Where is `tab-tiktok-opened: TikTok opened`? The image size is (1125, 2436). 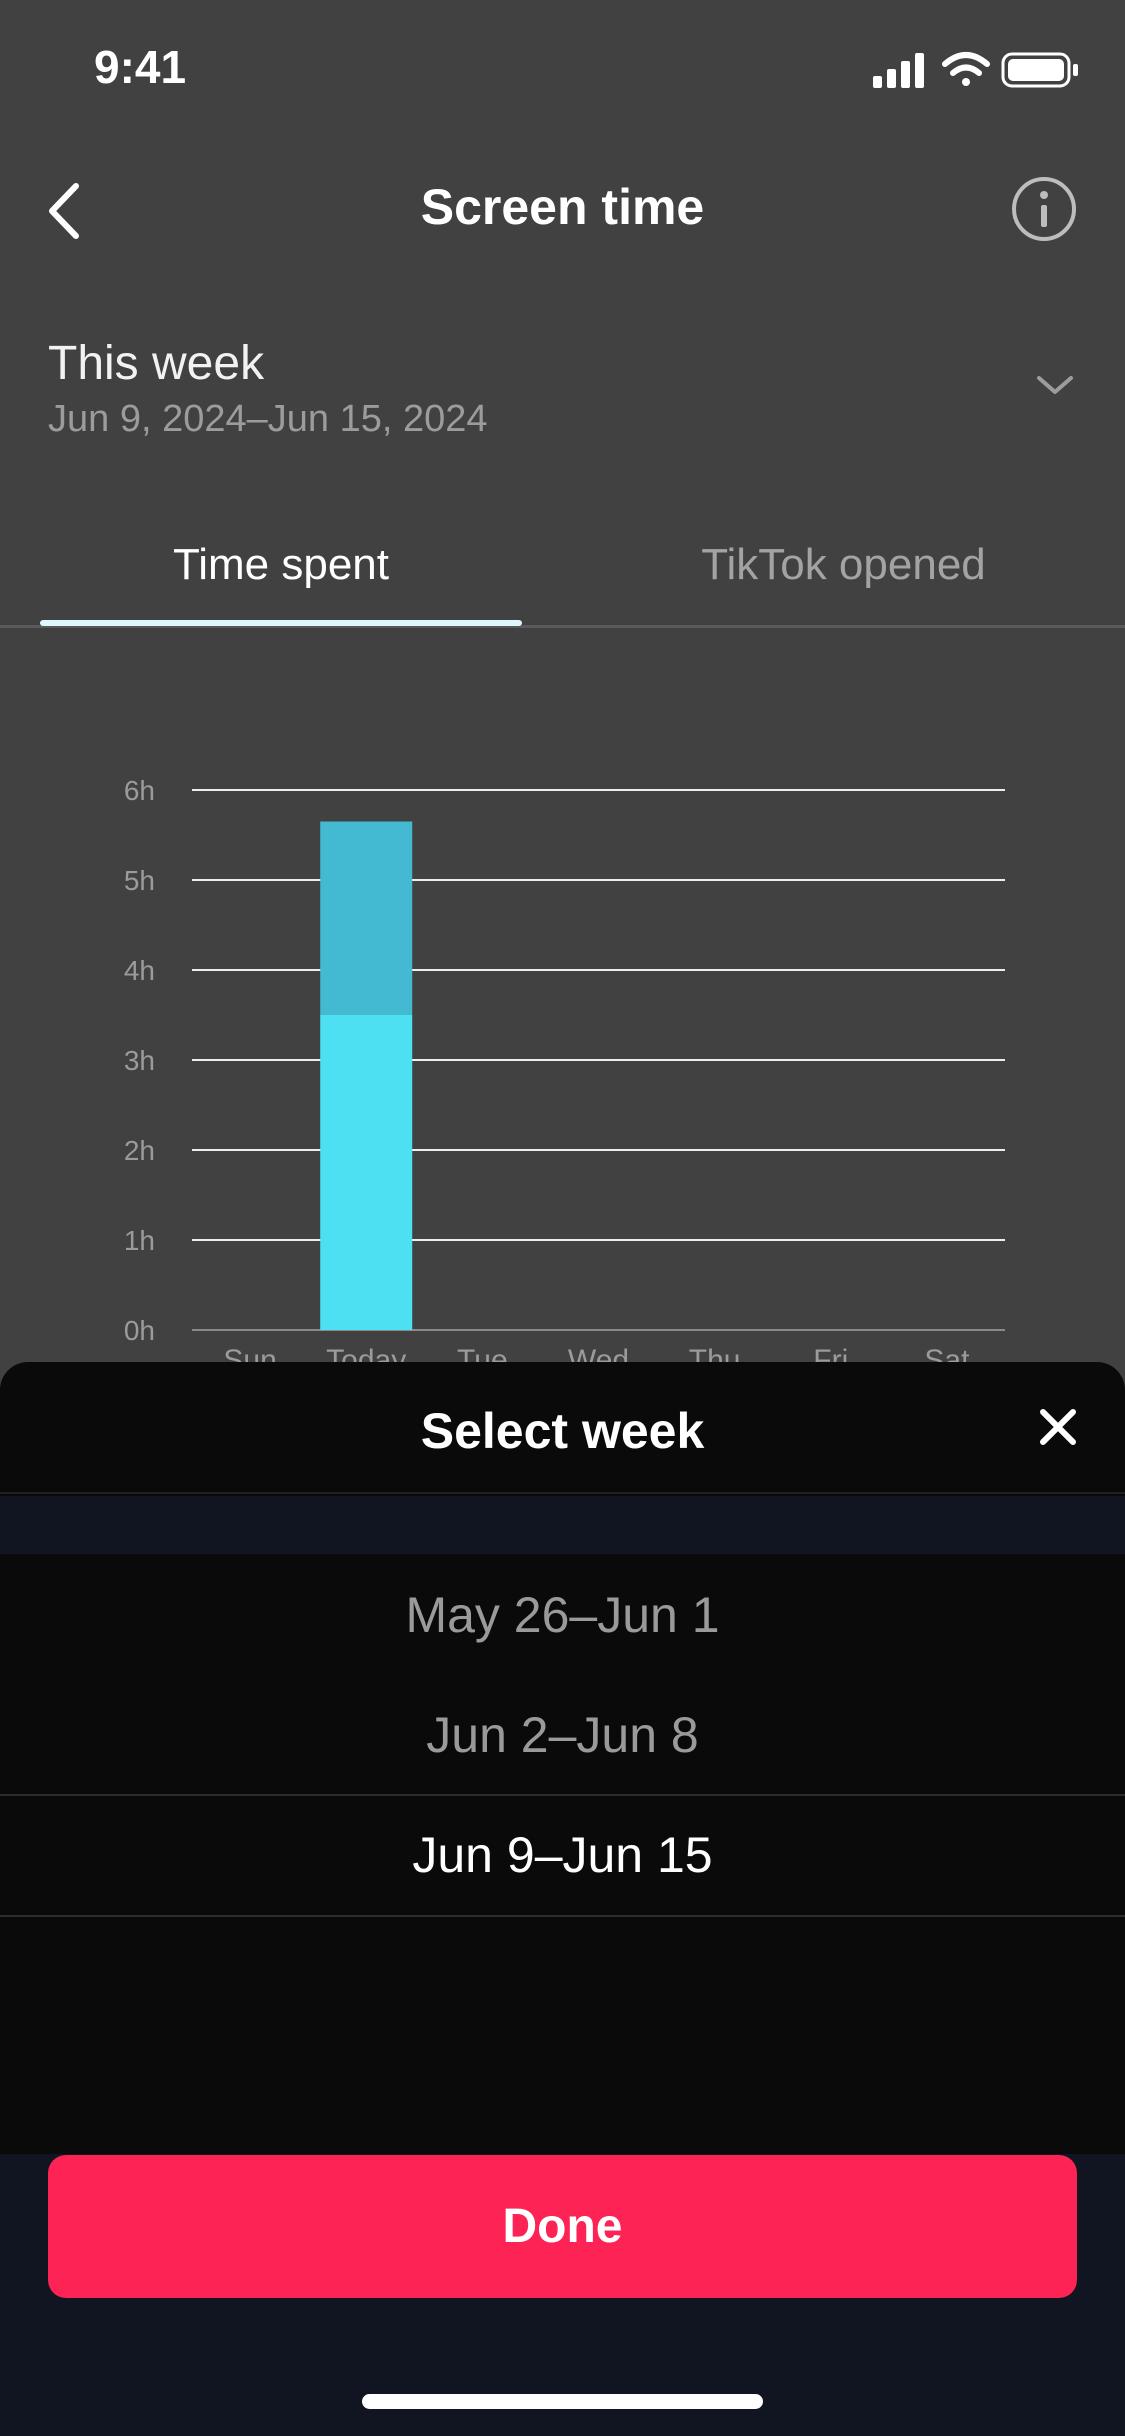 tab-tiktok-opened: TikTok opened is located at coordinates (843, 565).